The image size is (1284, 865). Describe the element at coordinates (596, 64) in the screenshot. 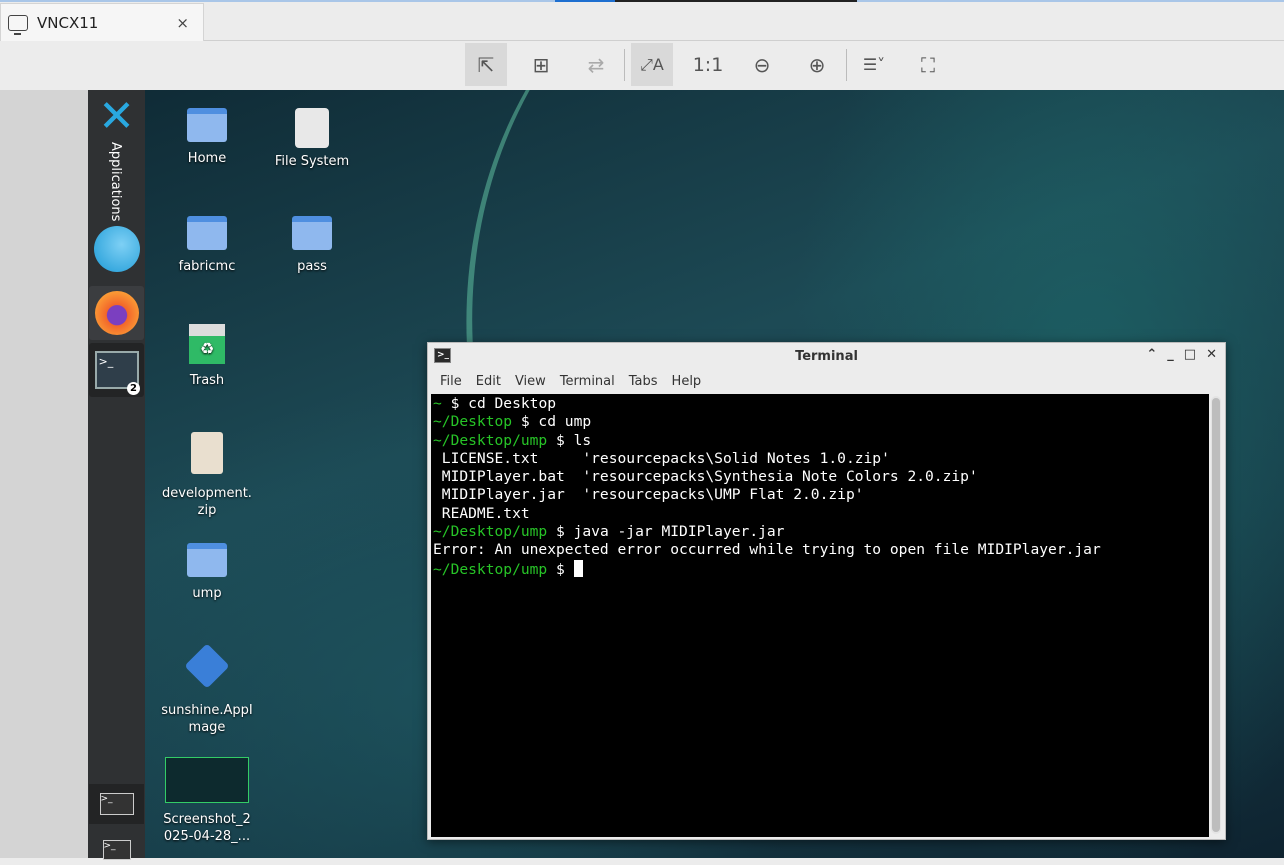

I see `file-transfer-icon: ⇄` at that location.